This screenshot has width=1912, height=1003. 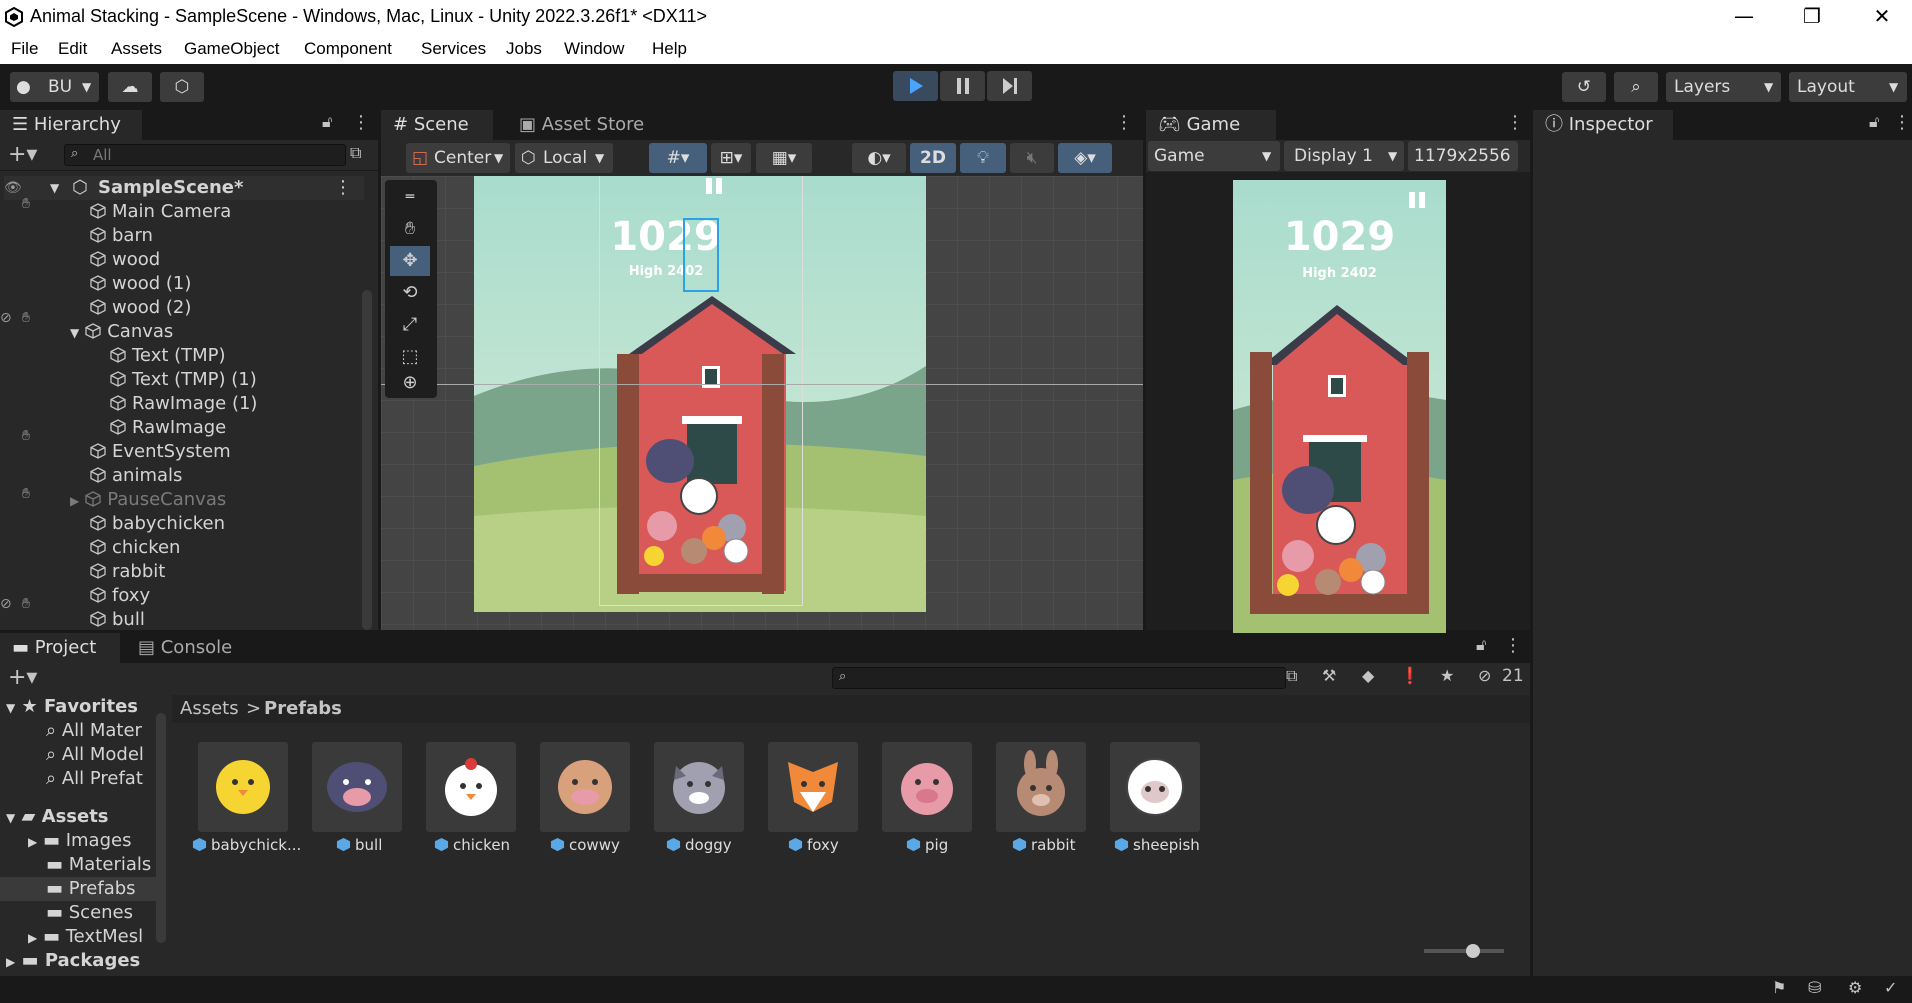 I want to click on prefab-tile-babychicken, so click(x=243, y=787).